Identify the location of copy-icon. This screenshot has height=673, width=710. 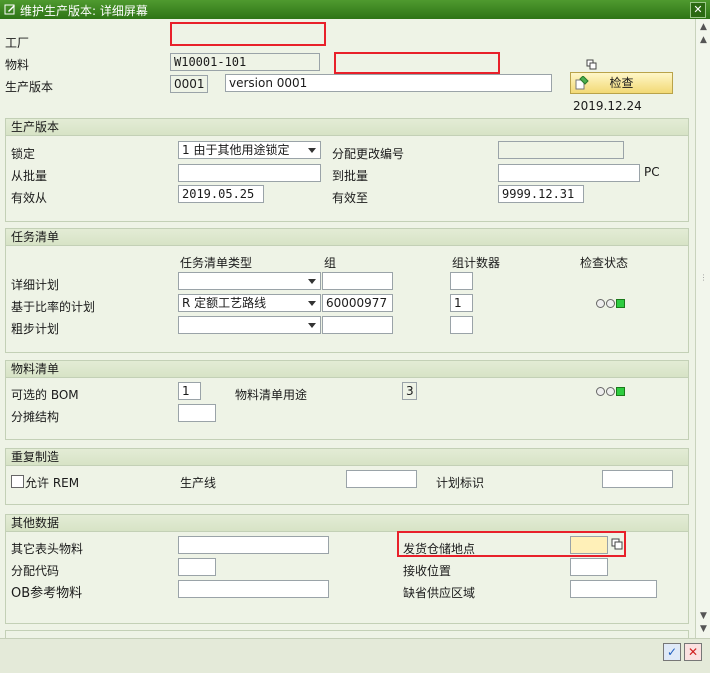
(617, 544).